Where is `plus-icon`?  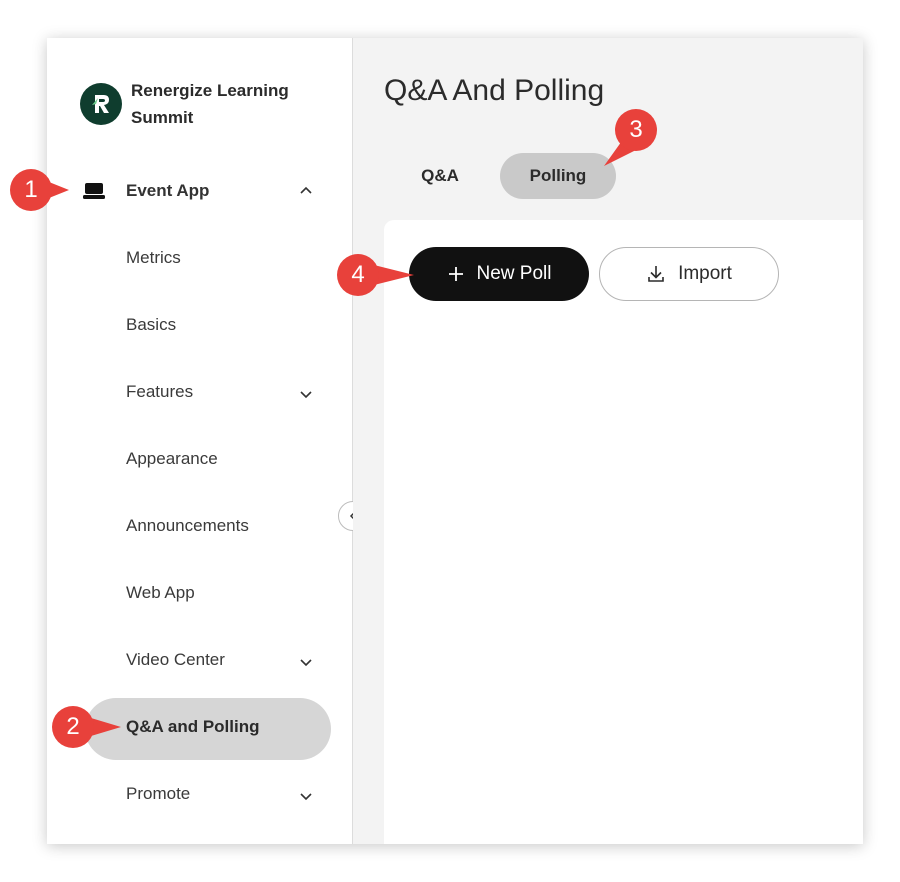 plus-icon is located at coordinates (455, 274).